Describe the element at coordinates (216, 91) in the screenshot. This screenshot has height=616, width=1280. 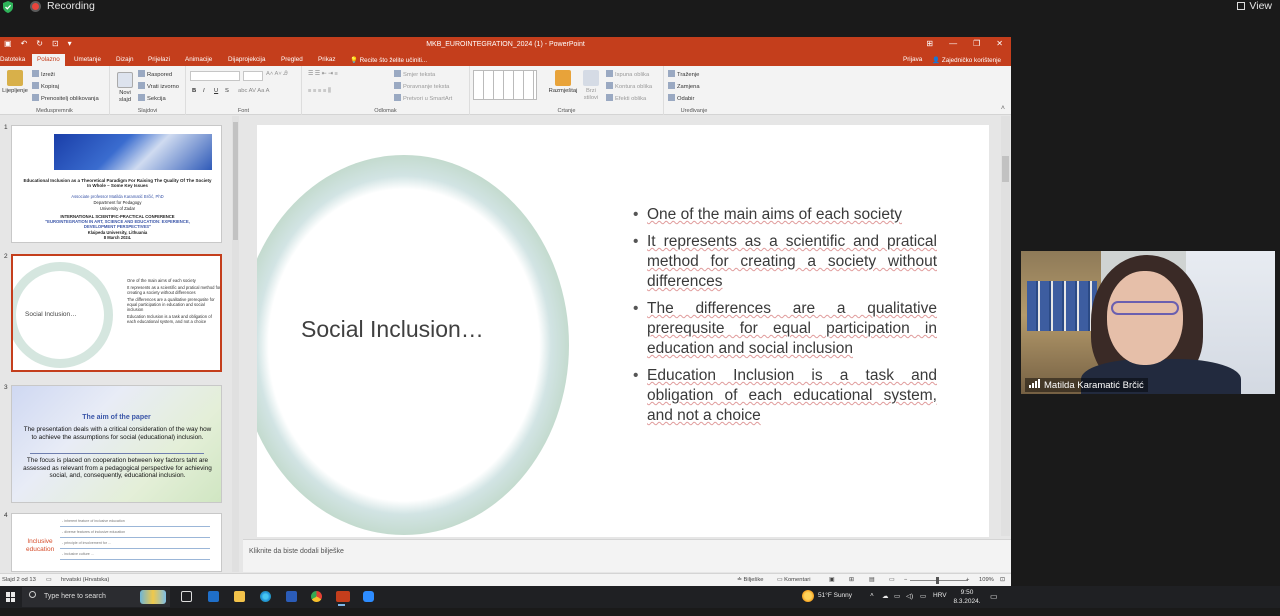
I see `underline-button: U` at that location.